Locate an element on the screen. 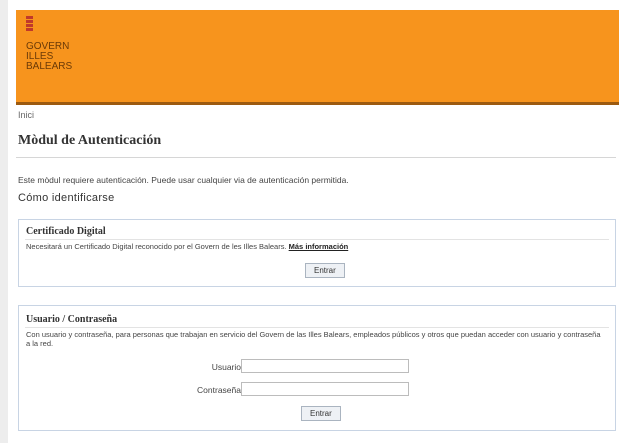  username-label: Usuario is located at coordinates (226, 367).